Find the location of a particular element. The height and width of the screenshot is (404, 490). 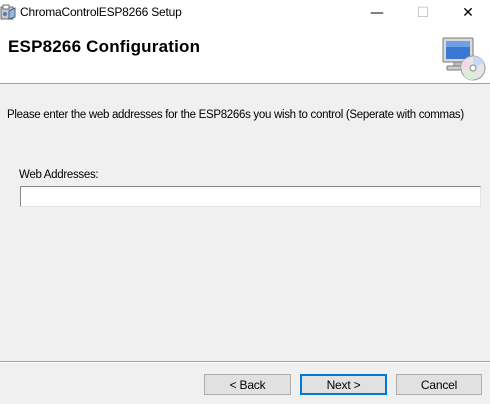

window-title: ChromaControlESP8266 Setup is located at coordinates (101, 12).